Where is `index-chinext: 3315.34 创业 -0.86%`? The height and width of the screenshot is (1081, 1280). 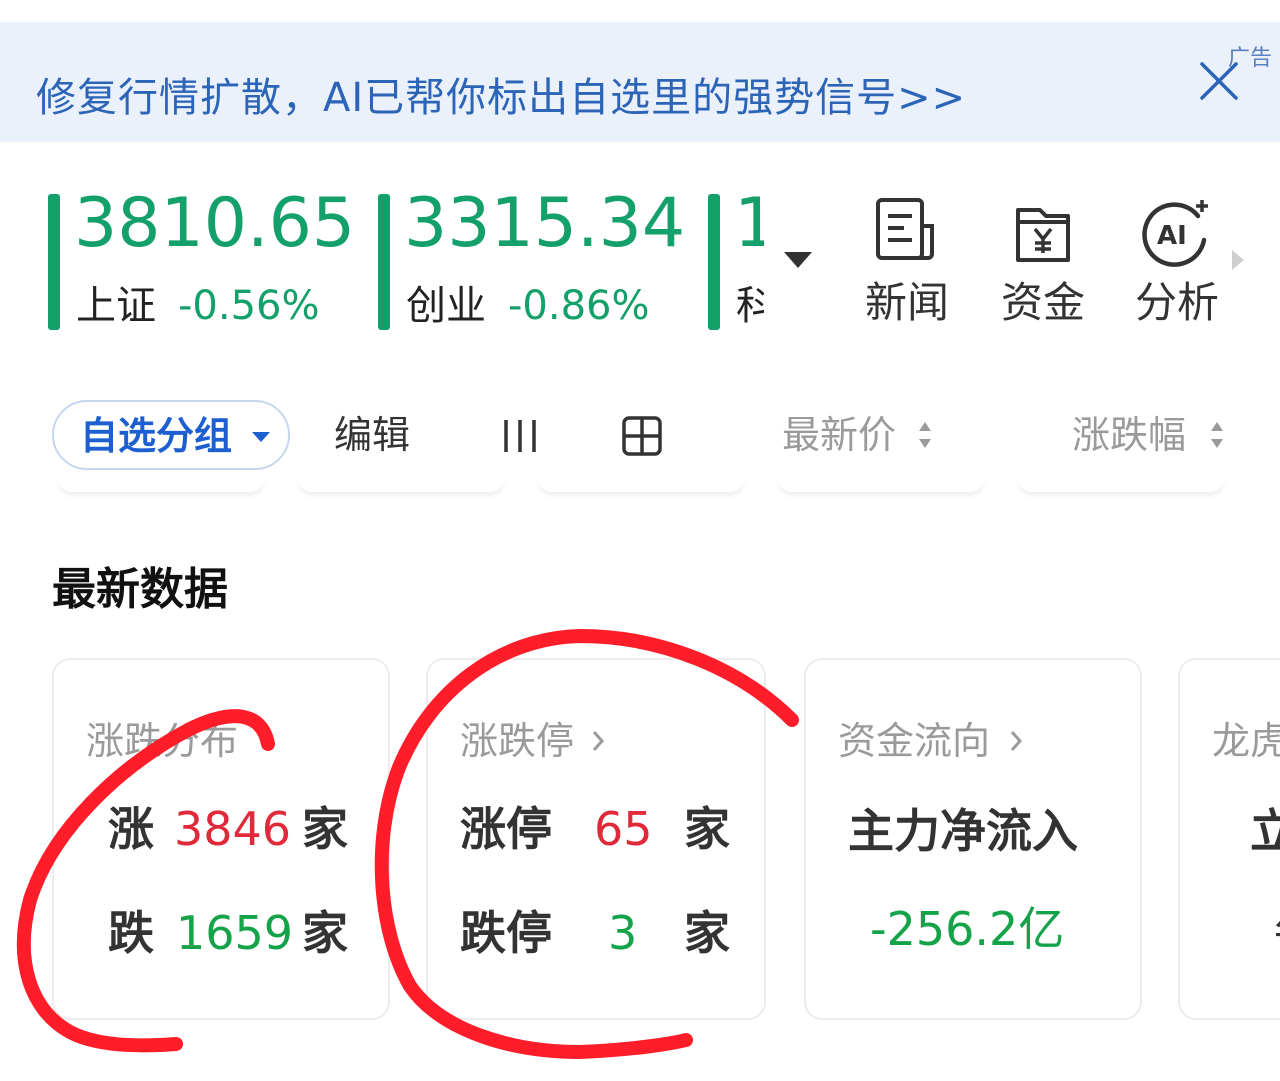 index-chinext: 3315.34 创业 -0.86% is located at coordinates (533, 261).